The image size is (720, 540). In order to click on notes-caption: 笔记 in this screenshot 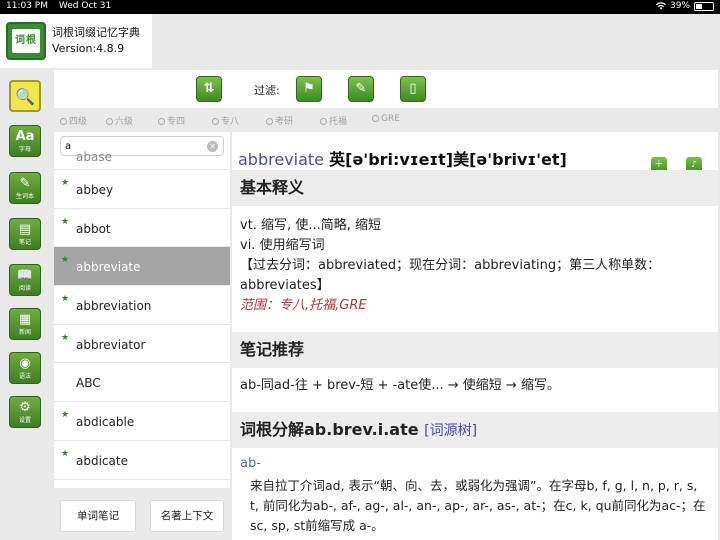, I will do `click(24, 242)`.